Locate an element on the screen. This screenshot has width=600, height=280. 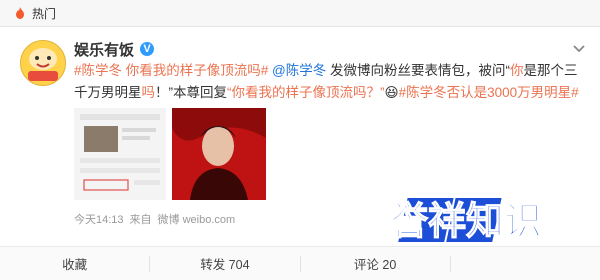
divider is located at coordinates (450, 263).